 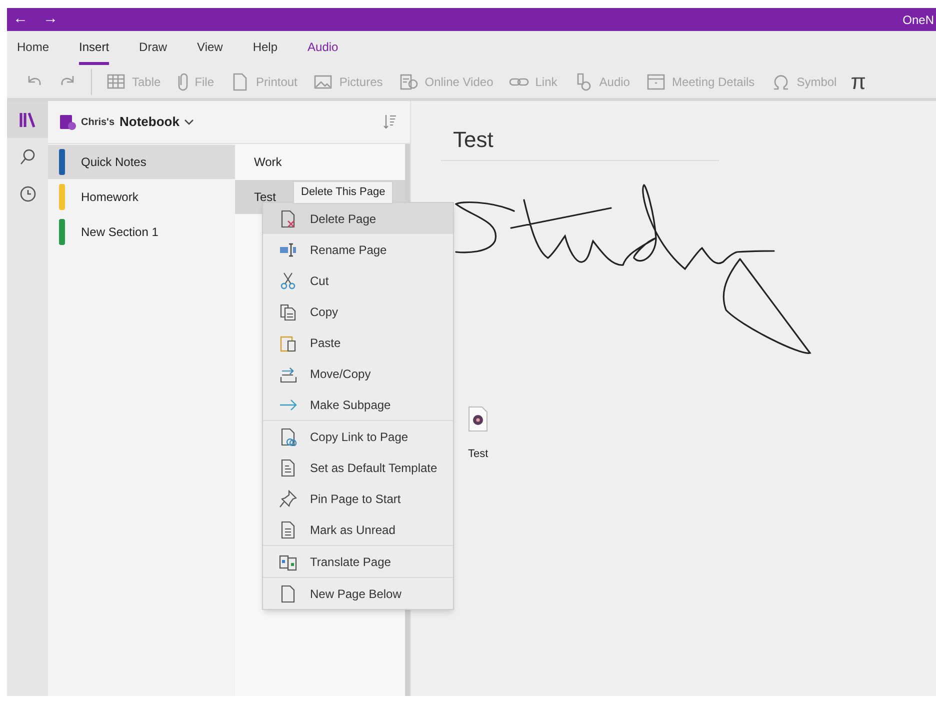 What do you see at coordinates (288, 437) in the screenshot?
I see `page-link-icon` at bounding box center [288, 437].